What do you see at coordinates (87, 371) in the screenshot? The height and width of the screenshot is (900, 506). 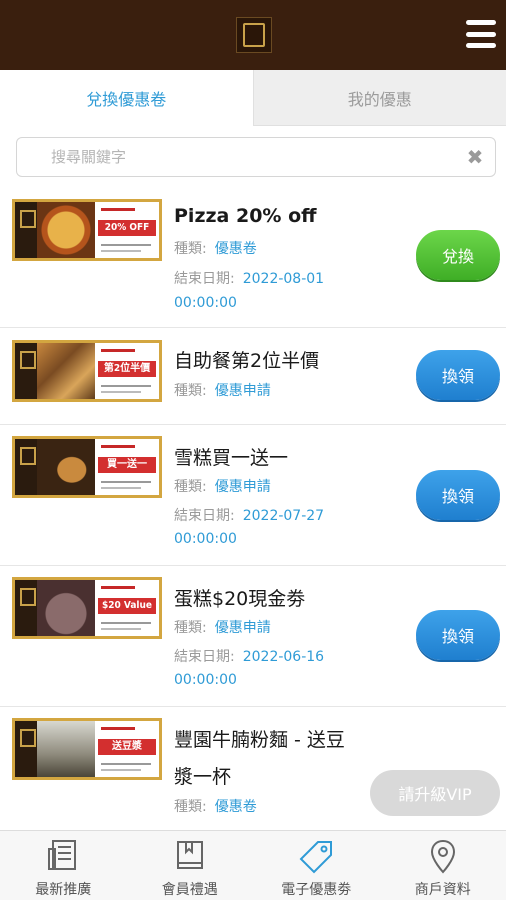 I see `coupon-thumbnail: 第2位半價` at bounding box center [87, 371].